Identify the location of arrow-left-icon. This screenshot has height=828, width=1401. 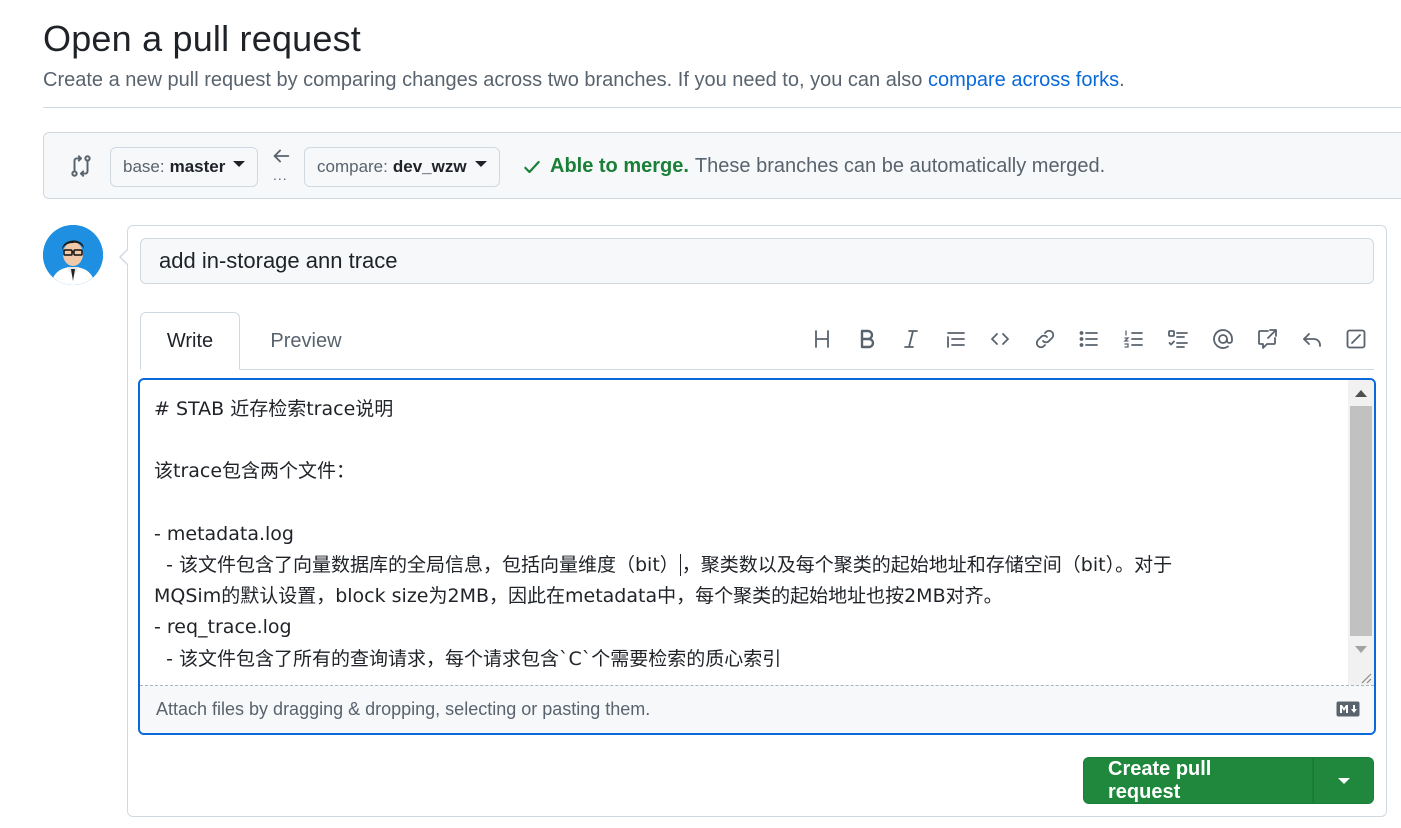
(281, 156).